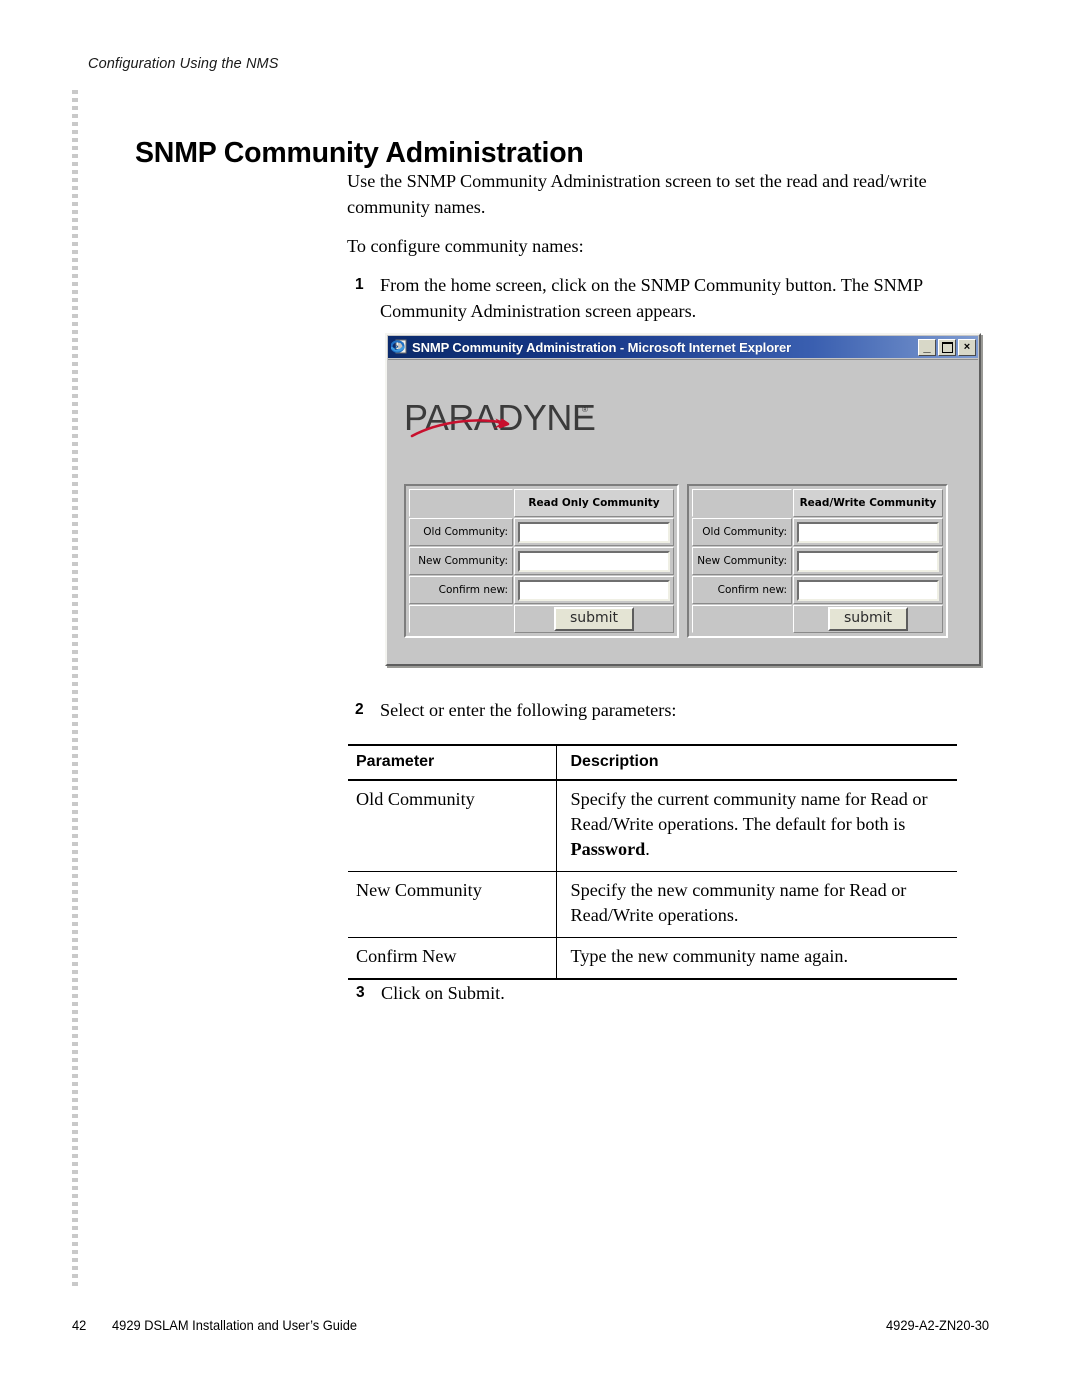  Describe the element at coordinates (359, 153) in the screenshot. I see `page-title: SNMP Community Administration` at that location.